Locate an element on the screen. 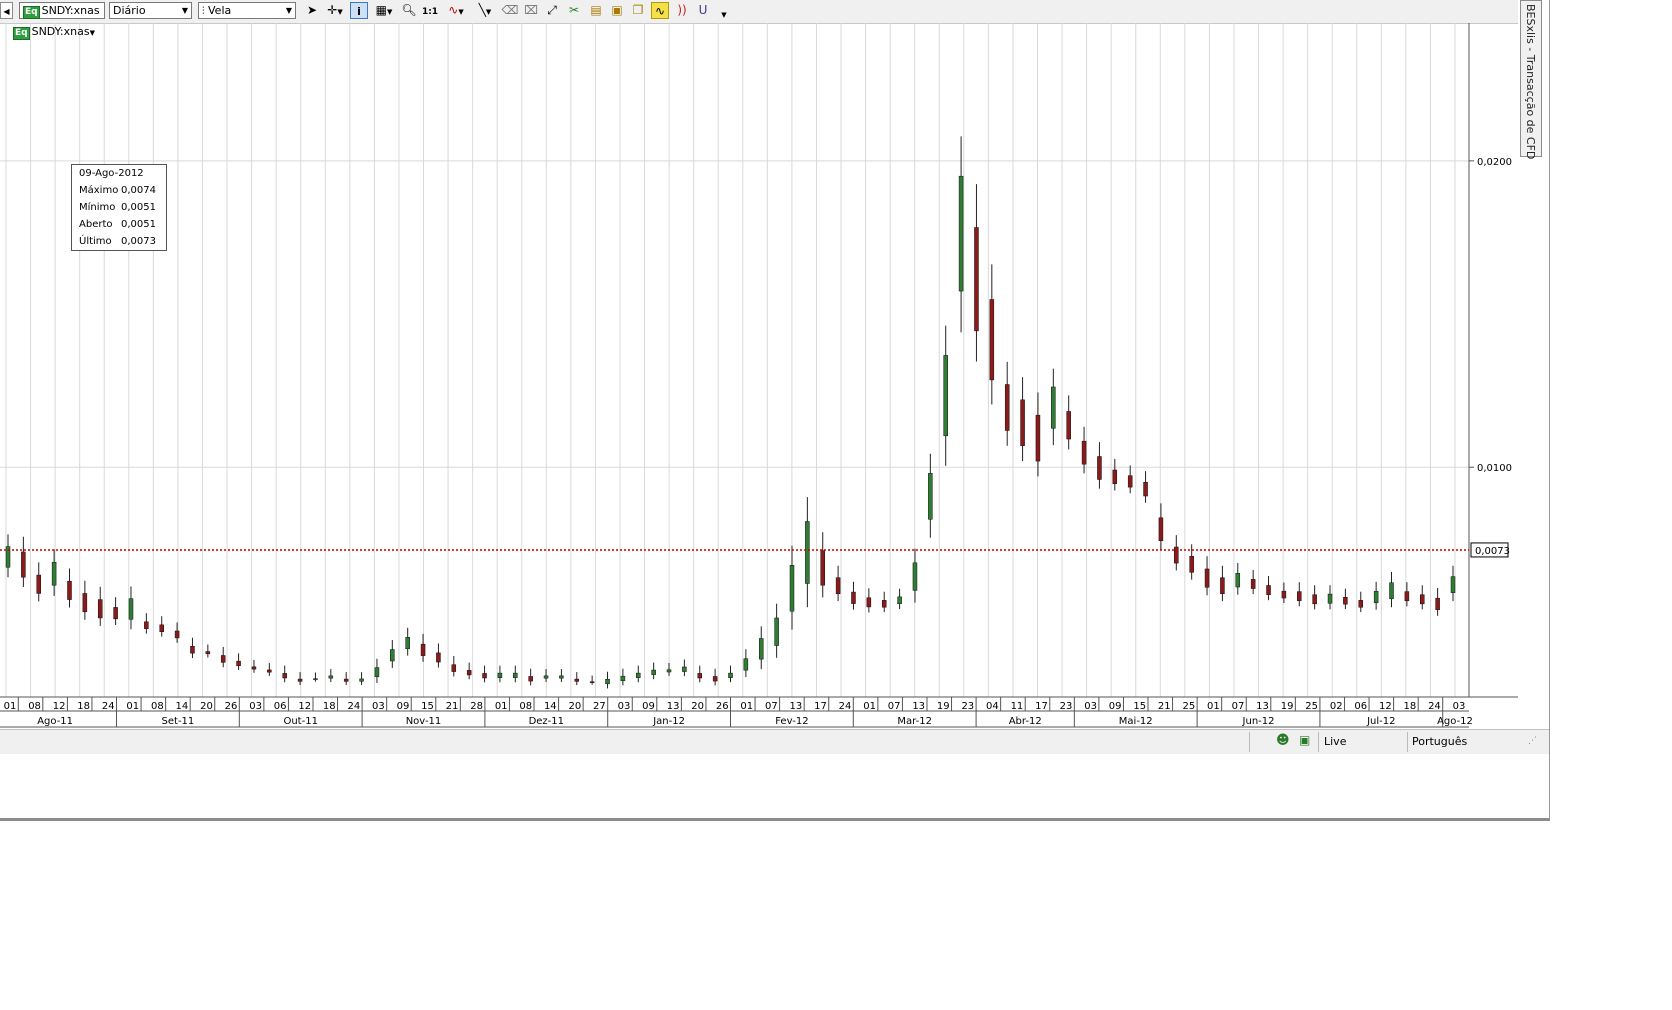 This screenshot has width=1672, height=1010. scale-tool-button: 1:1 is located at coordinates (430, 10).